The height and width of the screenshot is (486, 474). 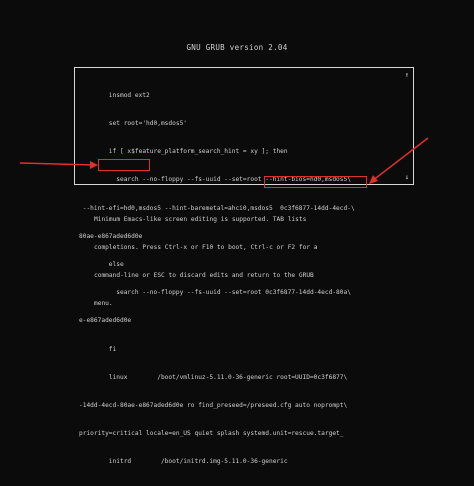 What do you see at coordinates (240, 349) in the screenshot?
I see `editor-line: fi` at bounding box center [240, 349].